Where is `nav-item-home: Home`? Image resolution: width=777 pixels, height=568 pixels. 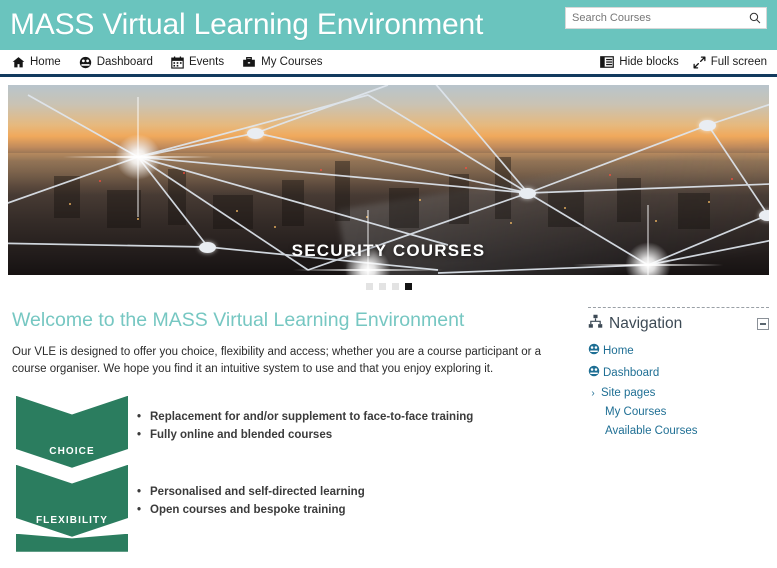 nav-item-home: Home is located at coordinates (39, 62).